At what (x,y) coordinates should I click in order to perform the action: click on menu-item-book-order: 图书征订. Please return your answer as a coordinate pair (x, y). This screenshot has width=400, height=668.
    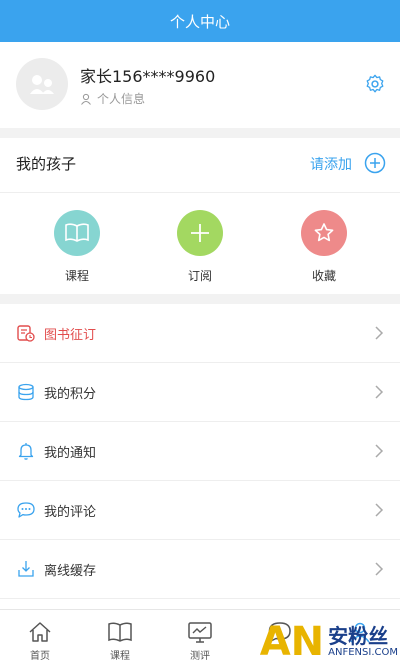
    Looking at the image, I should click on (200, 333).